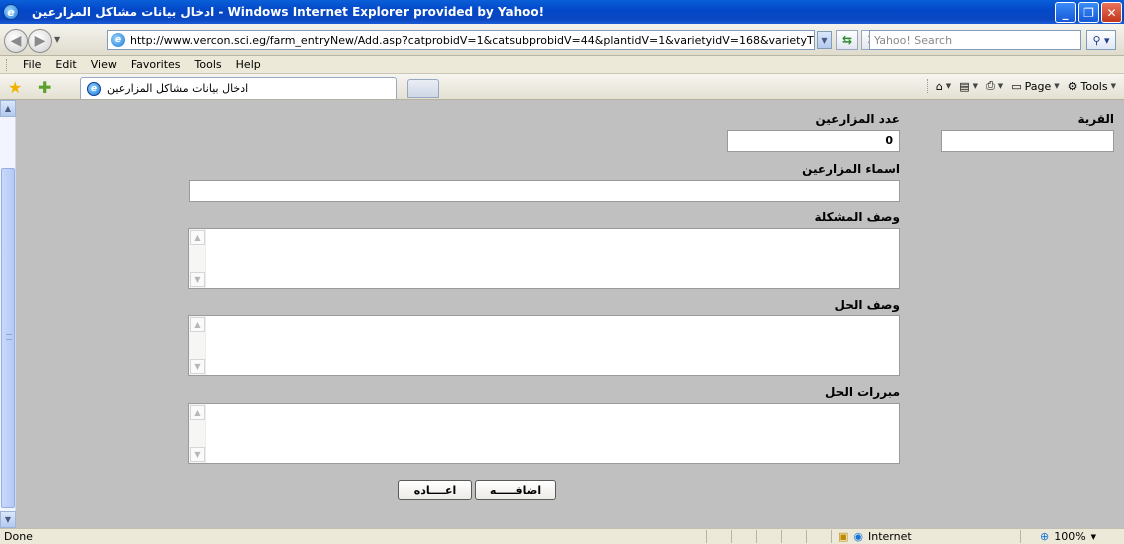 The image size is (1124, 544). I want to click on add-favorite-icon: ✚, so click(44, 87).